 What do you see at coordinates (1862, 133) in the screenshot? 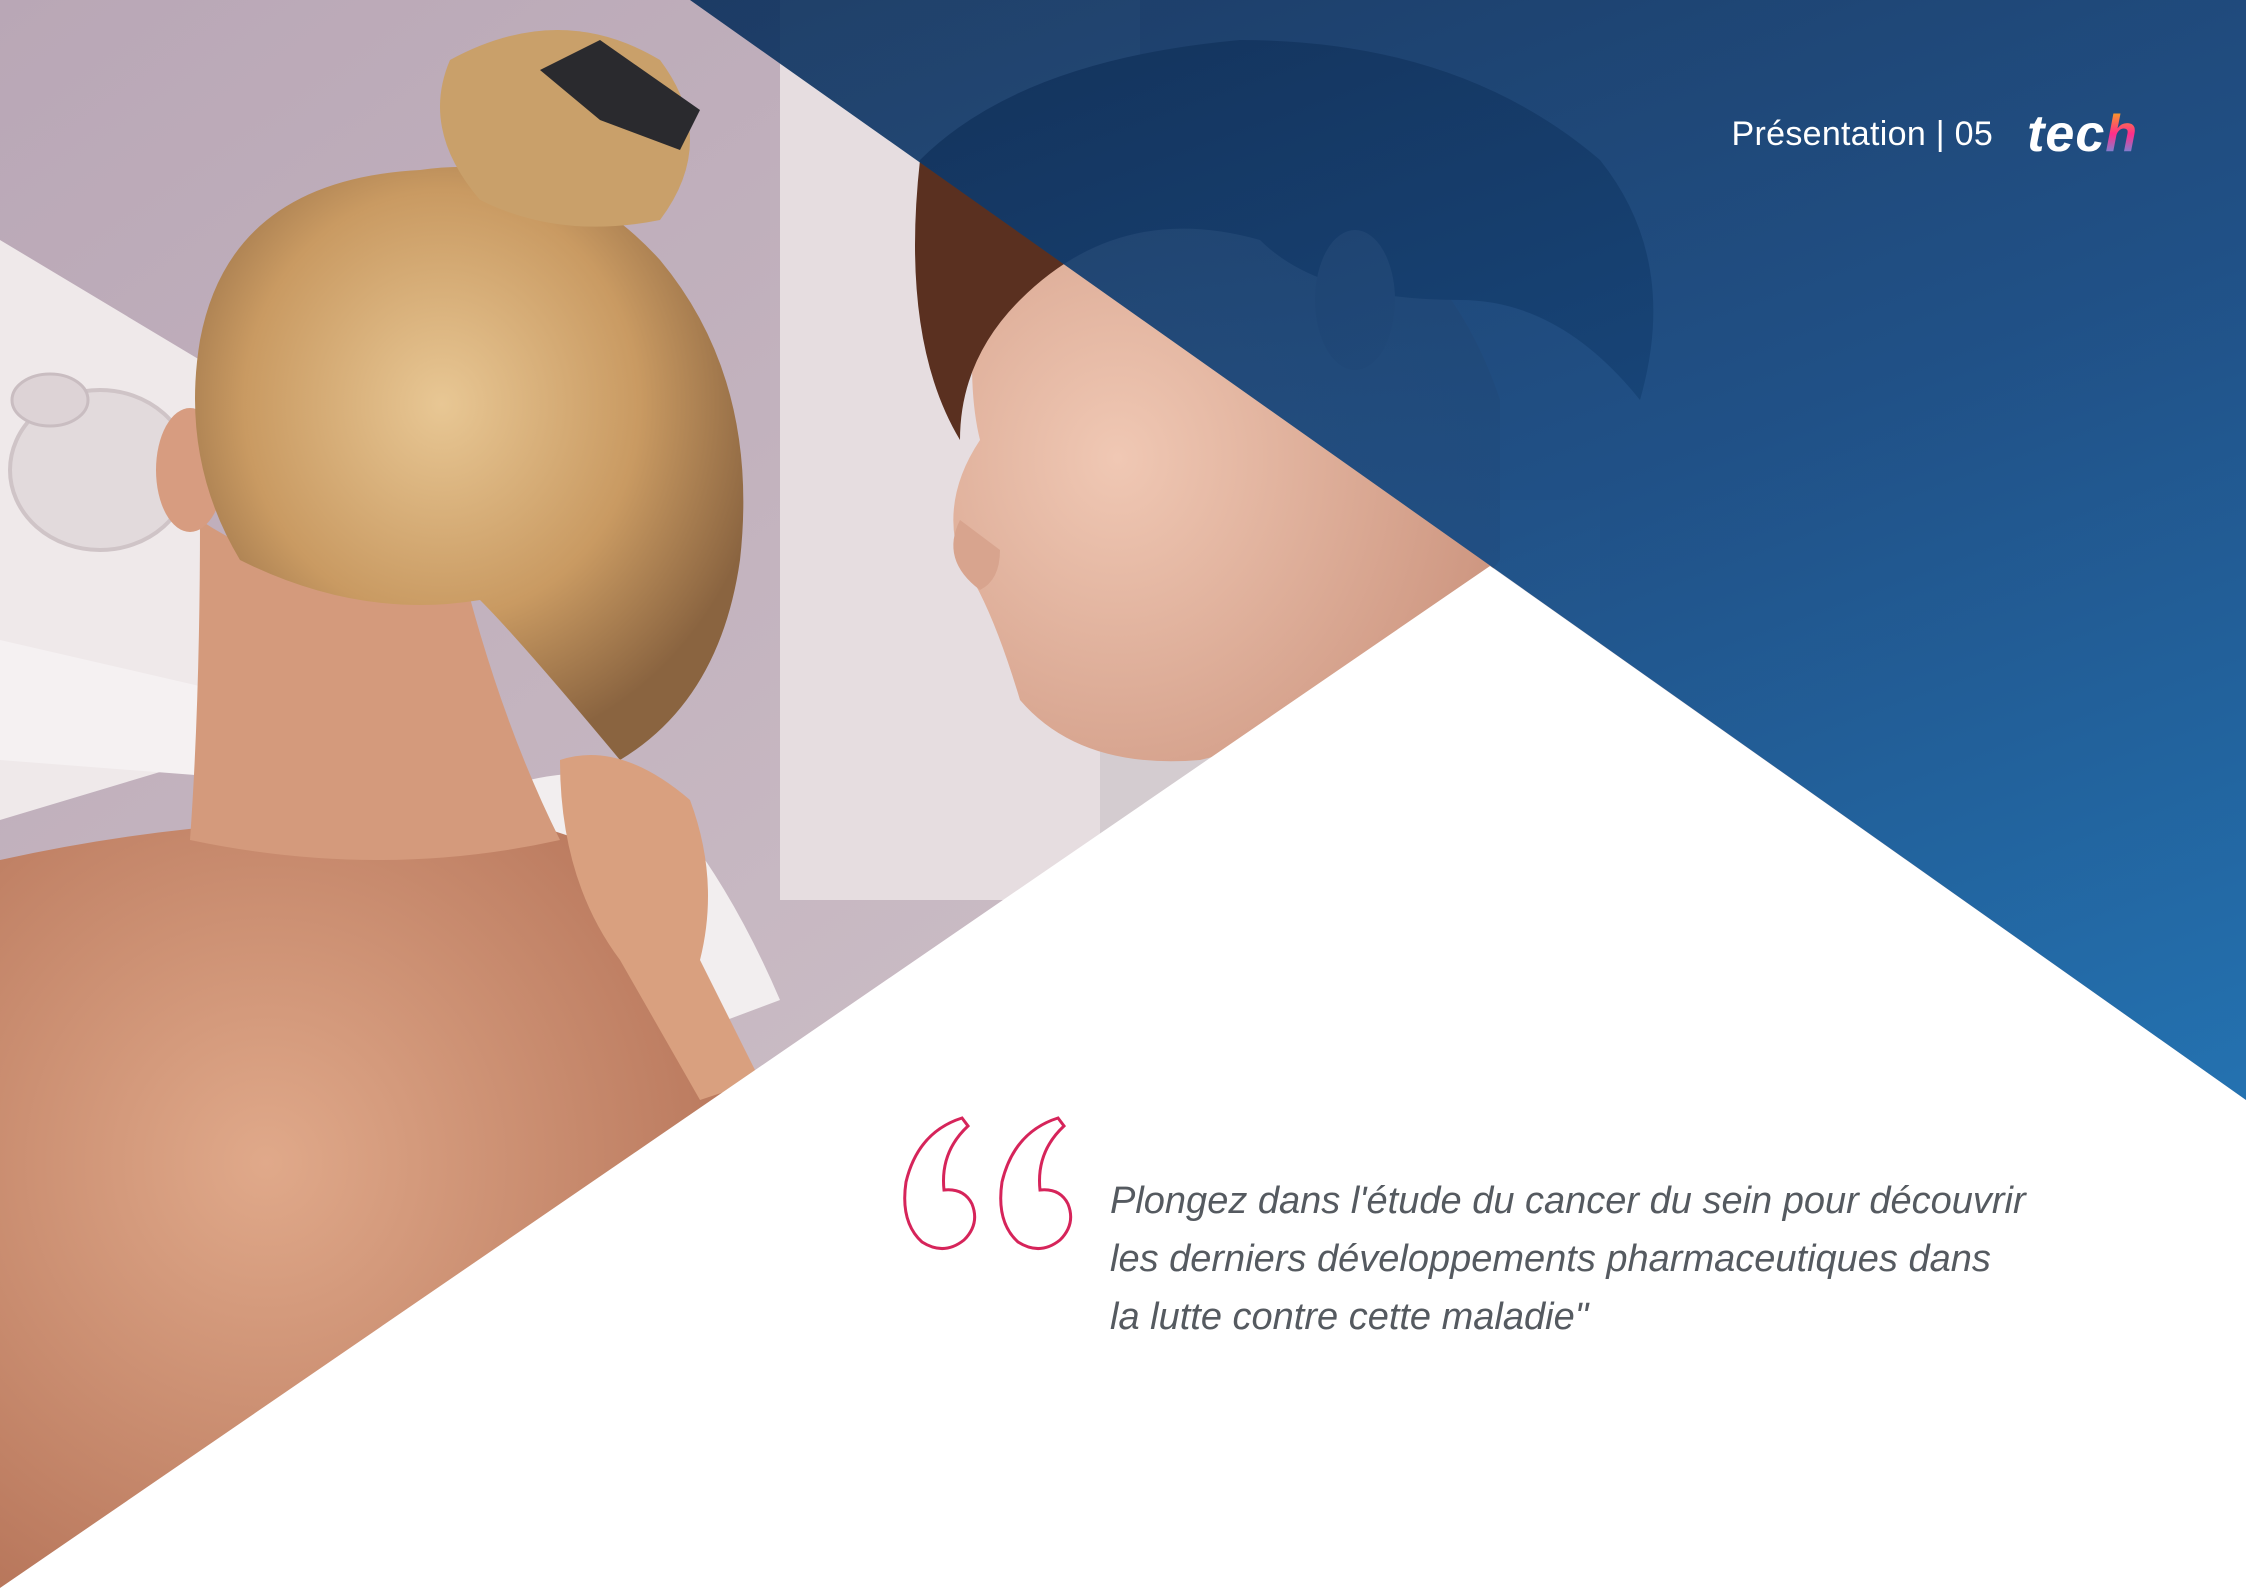
I see `section-label: Présentation | 05` at bounding box center [1862, 133].